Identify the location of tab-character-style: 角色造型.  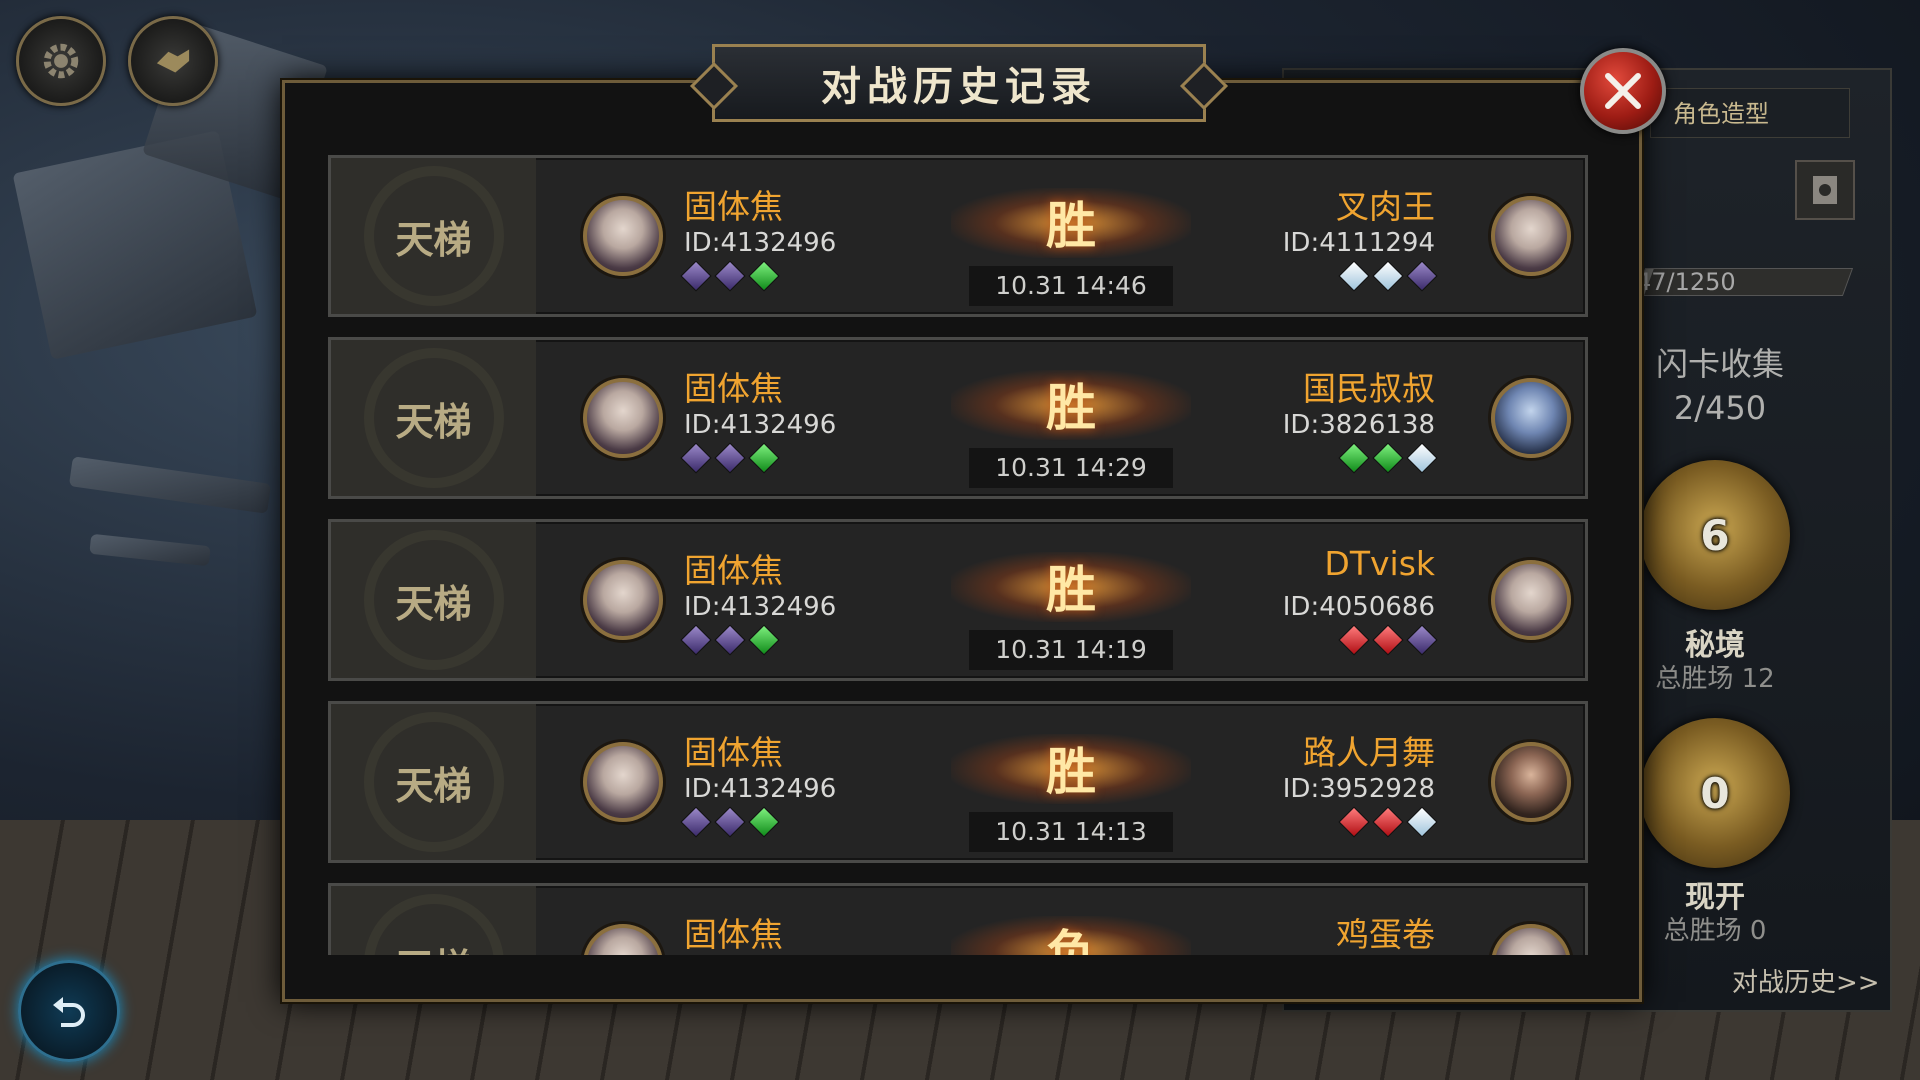
(1750, 113).